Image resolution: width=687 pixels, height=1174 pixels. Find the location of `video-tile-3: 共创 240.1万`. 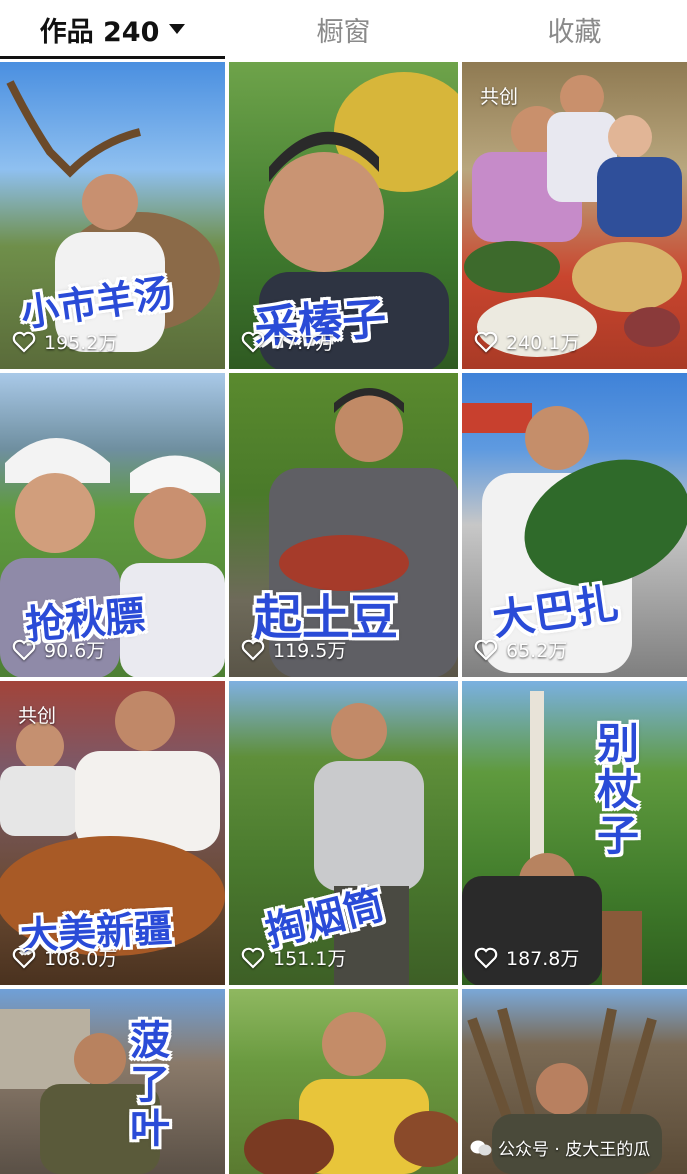

video-tile-3: 共创 240.1万 is located at coordinates (574, 215).